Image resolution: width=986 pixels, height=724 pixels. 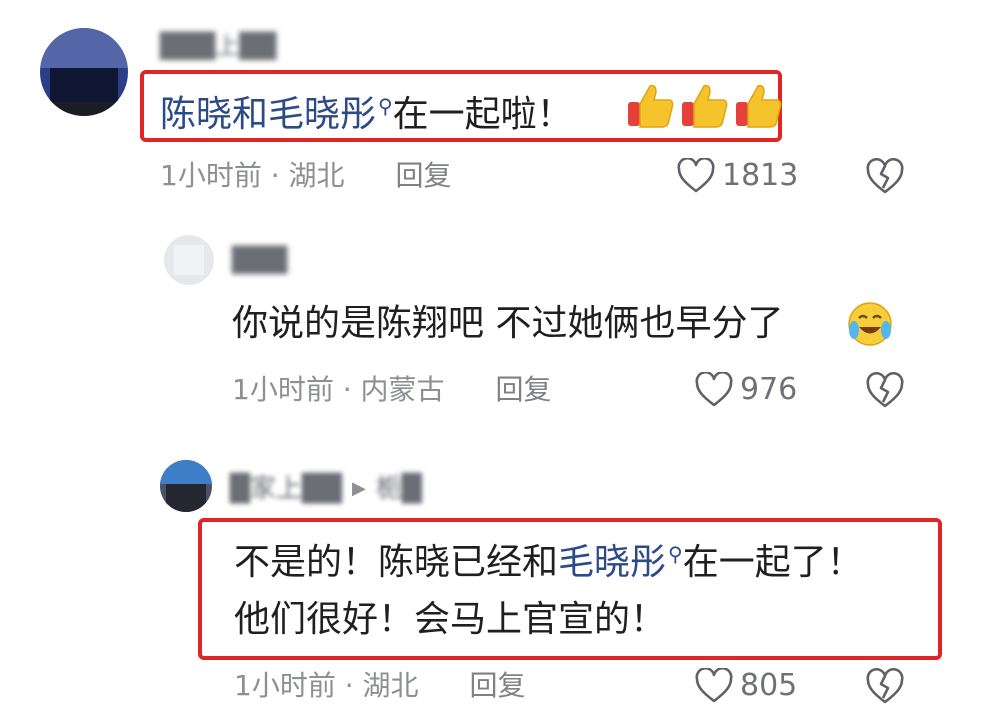 I want to click on like-button: 1813, so click(x=737, y=176).